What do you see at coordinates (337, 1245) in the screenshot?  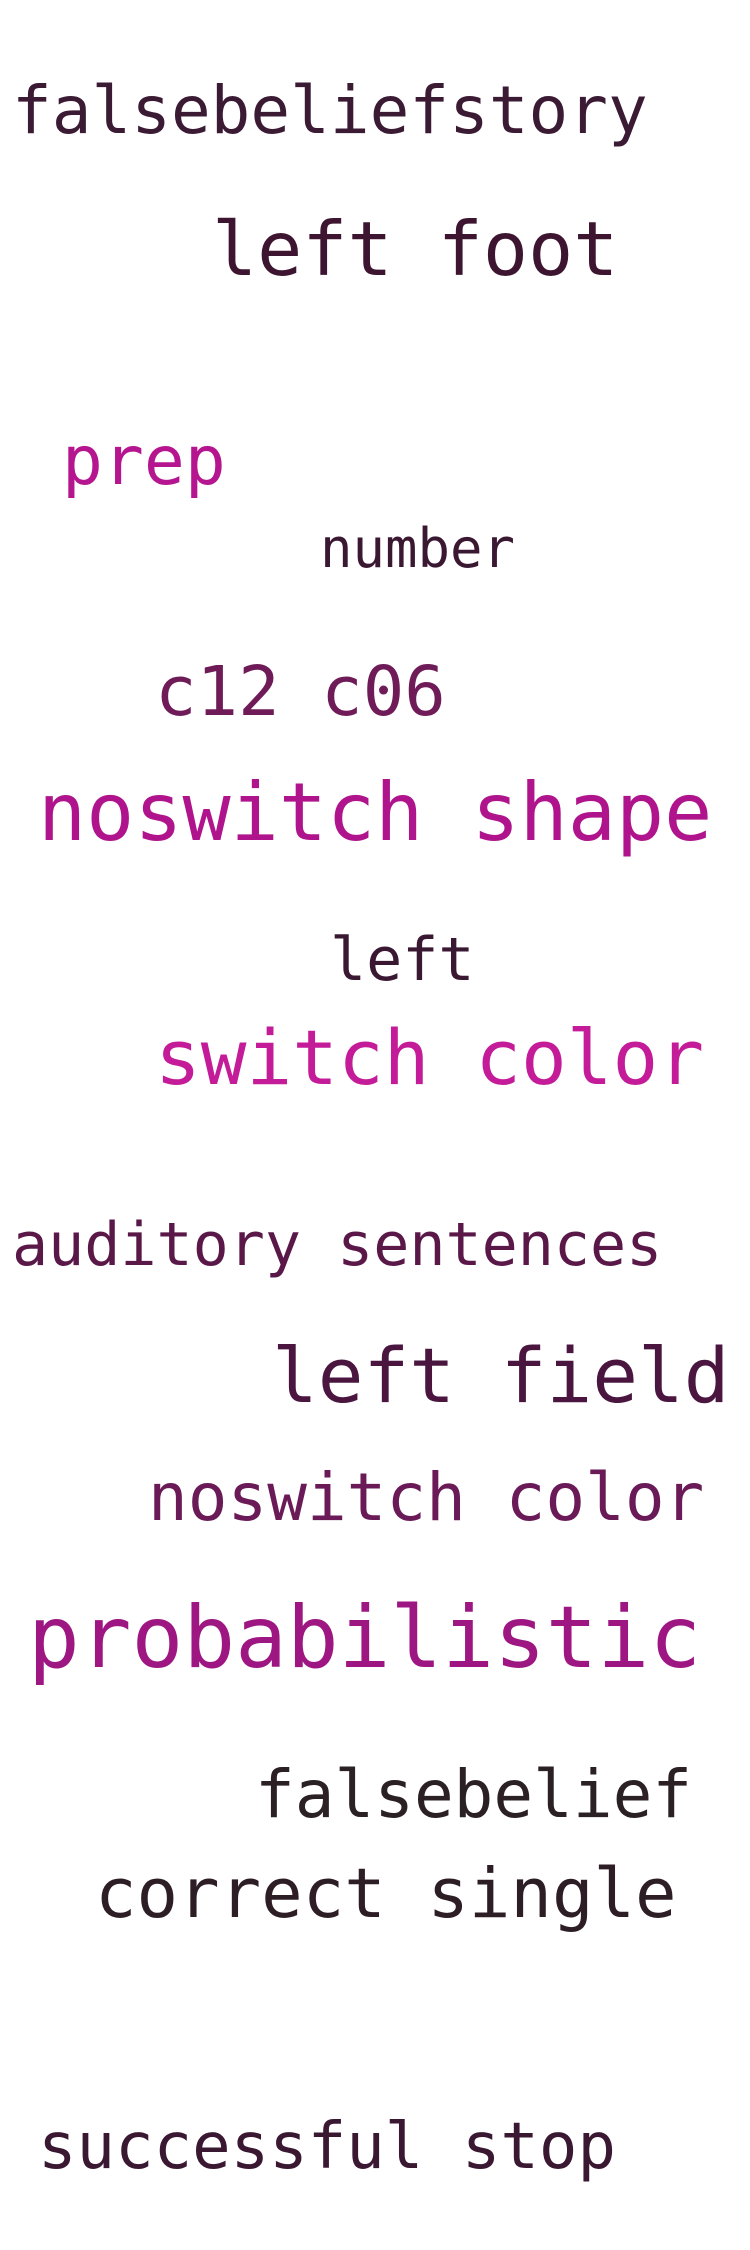 I see `word-auditory-sentences: auditory sentences` at bounding box center [337, 1245].